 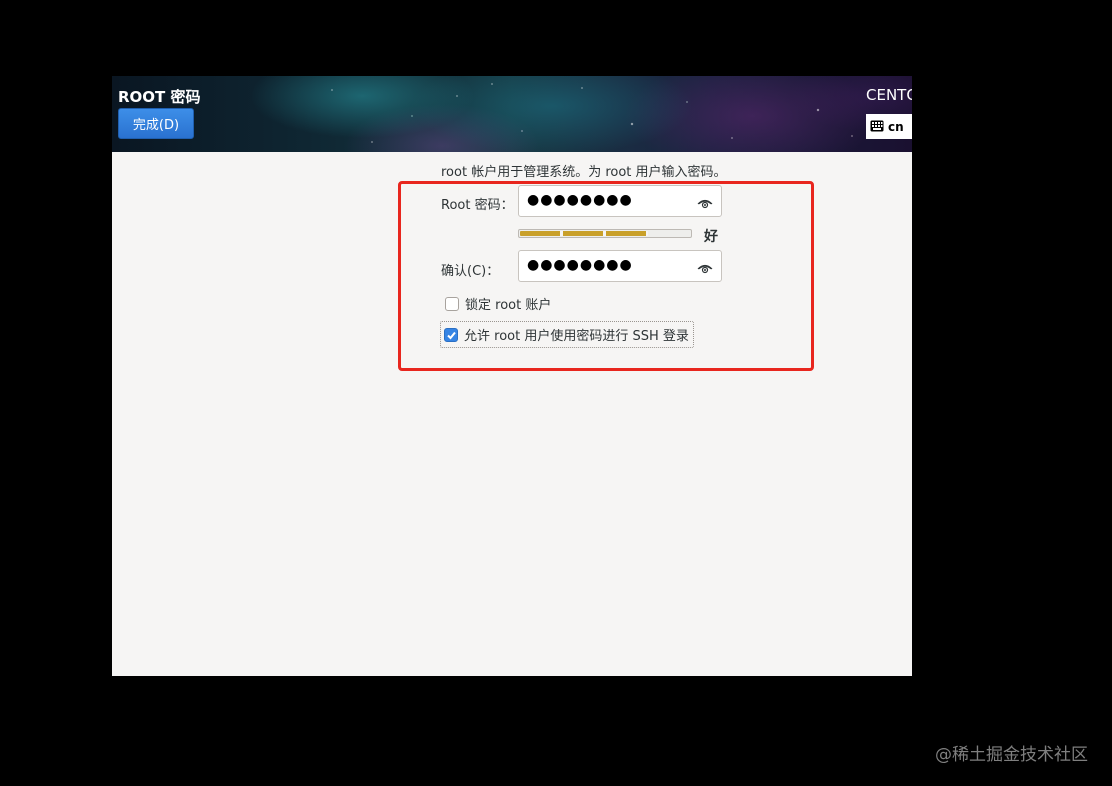 I want to click on password-strength-label: 好, so click(x=711, y=237).